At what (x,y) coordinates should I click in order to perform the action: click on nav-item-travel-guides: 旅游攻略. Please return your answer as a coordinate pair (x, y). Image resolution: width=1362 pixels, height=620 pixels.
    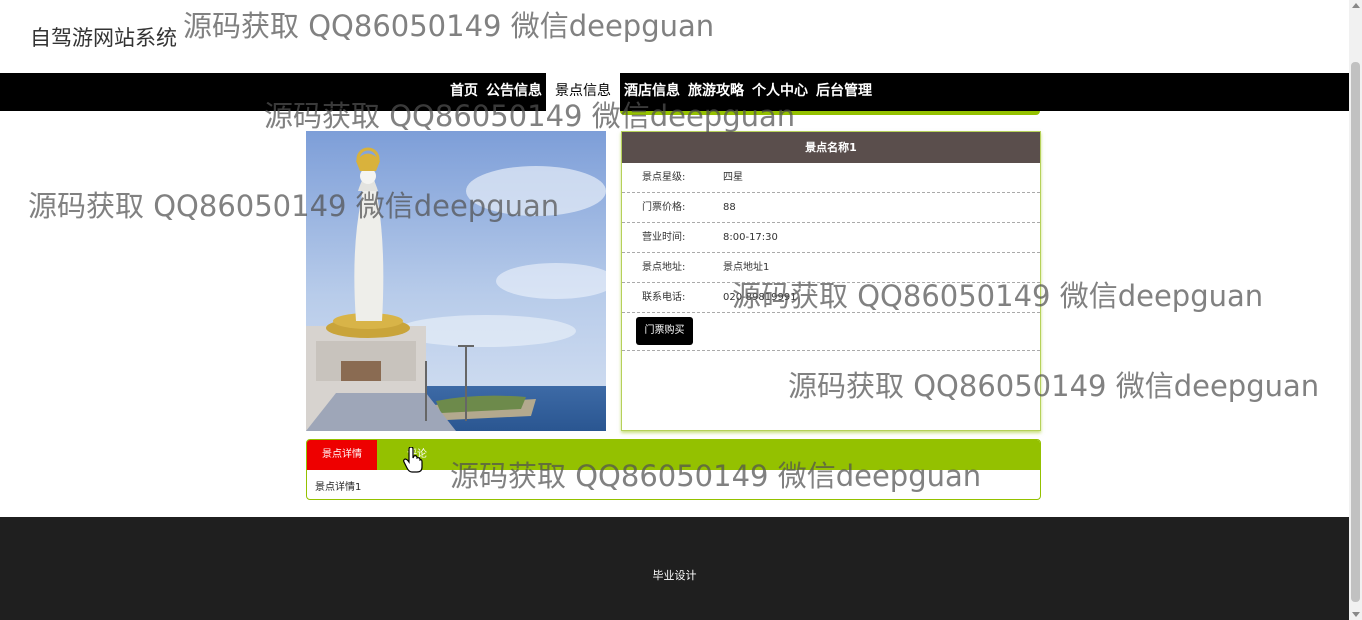
    Looking at the image, I should click on (716, 92).